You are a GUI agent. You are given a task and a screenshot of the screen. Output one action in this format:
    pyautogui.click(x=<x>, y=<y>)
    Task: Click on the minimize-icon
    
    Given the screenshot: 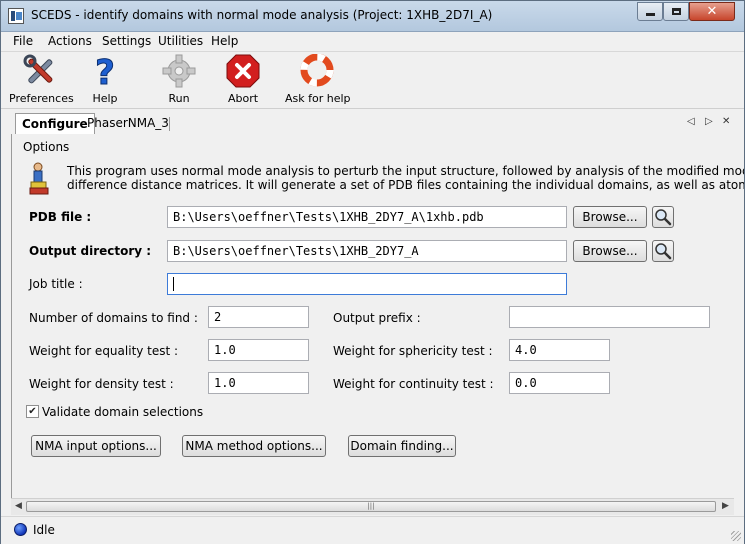 What is the action you would take?
    pyautogui.click(x=650, y=14)
    